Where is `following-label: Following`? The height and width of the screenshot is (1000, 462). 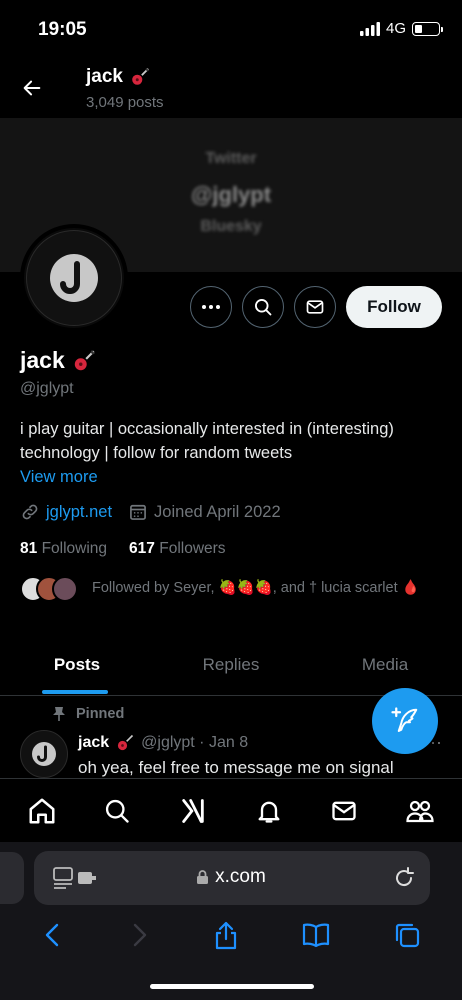 following-label: Following is located at coordinates (74, 548).